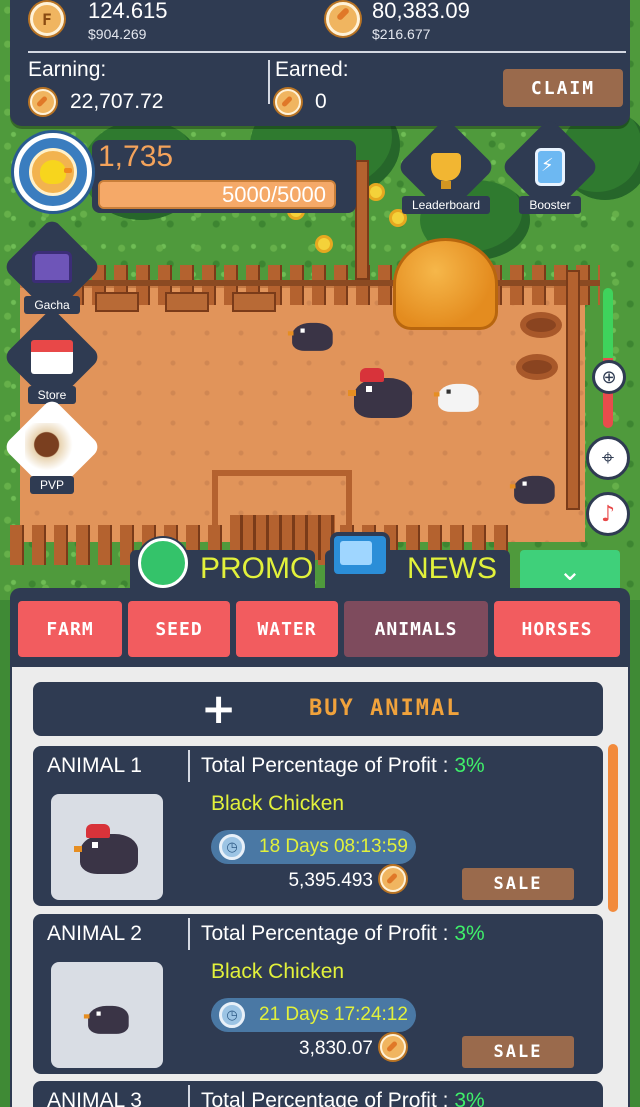 The height and width of the screenshot is (1107, 640). I want to click on haystack, so click(445, 284).